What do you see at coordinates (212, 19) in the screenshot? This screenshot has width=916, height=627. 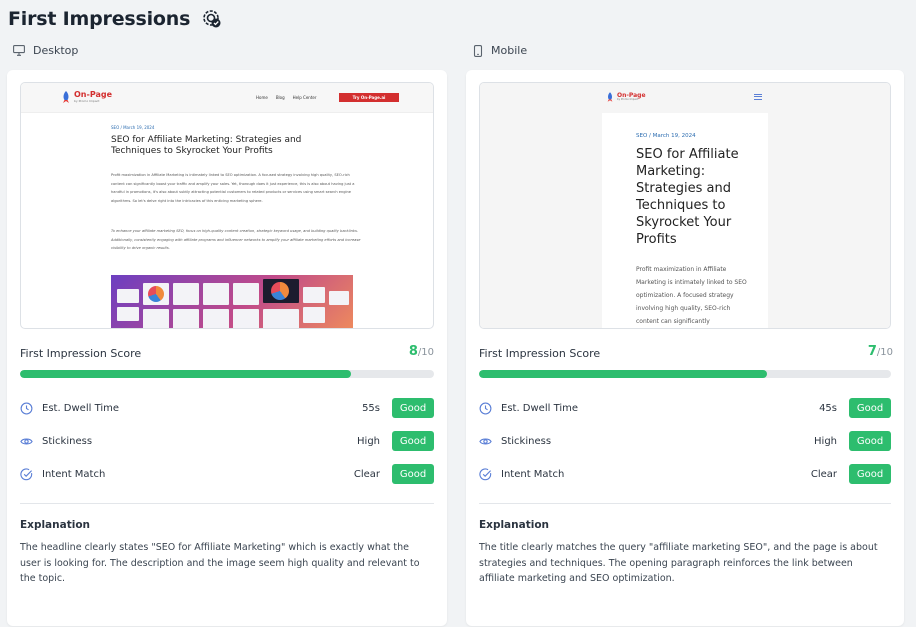 I see `target-check-icon` at bounding box center [212, 19].